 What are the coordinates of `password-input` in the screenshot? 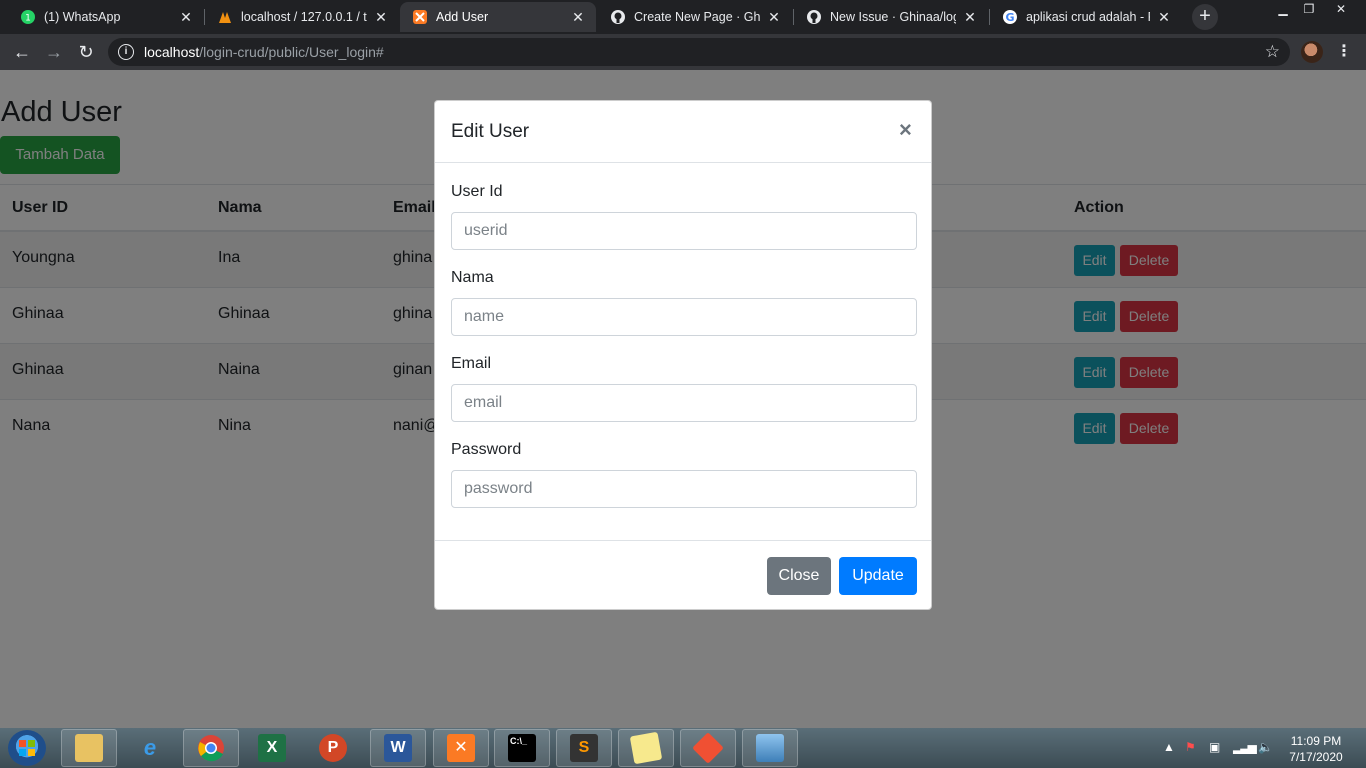 It's located at (684, 489).